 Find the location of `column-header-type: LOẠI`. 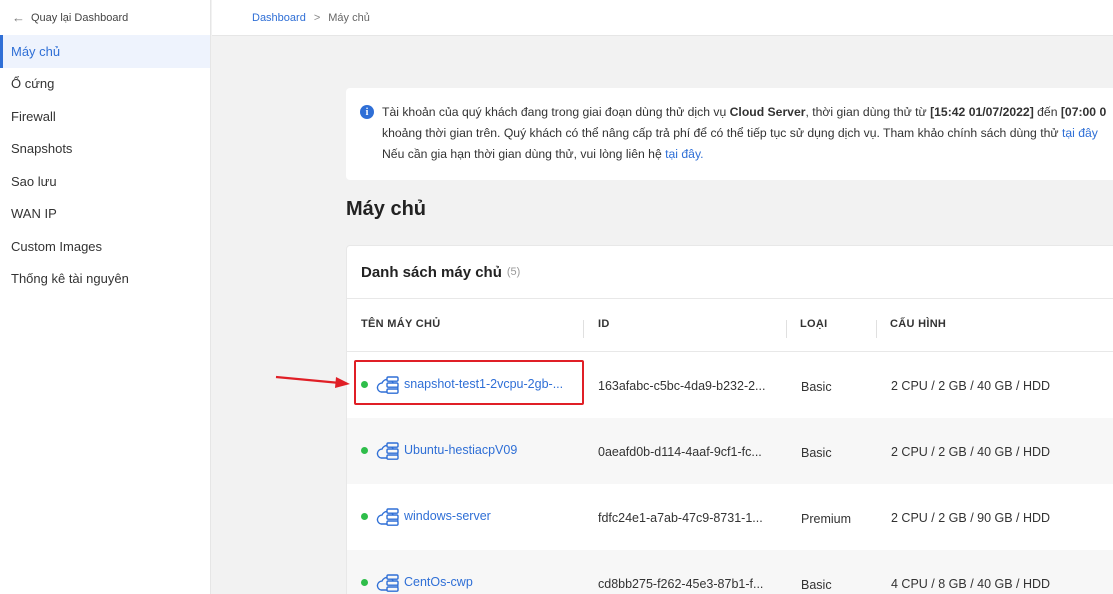

column-header-type: LOẠI is located at coordinates (813, 324).